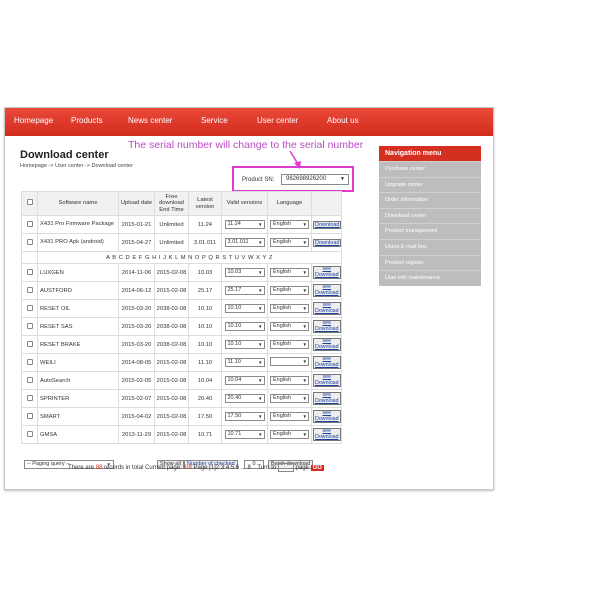 This screenshot has height=600, width=600. I want to click on nav-service: Service, so click(214, 120).